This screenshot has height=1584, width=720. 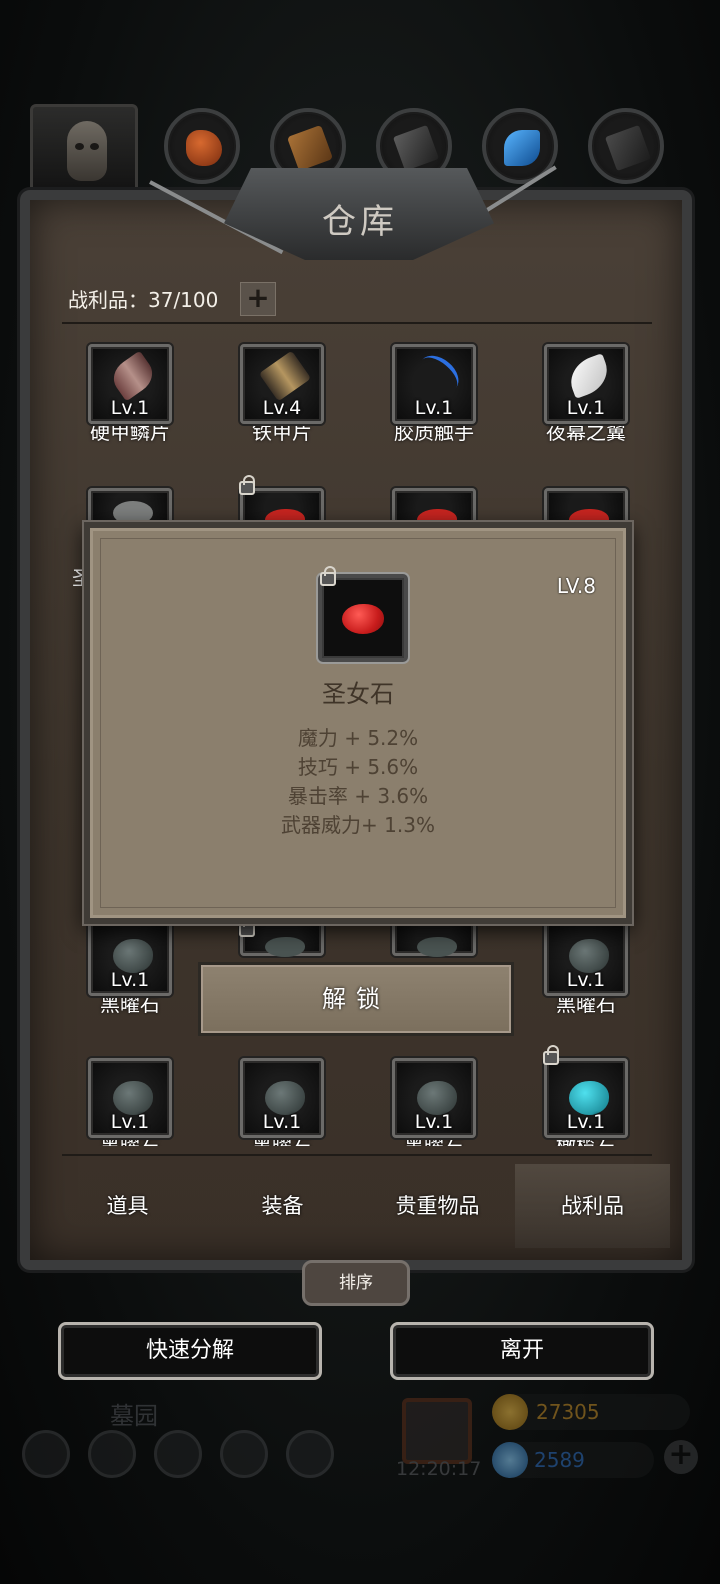 What do you see at coordinates (134, 1416) in the screenshot?
I see `area-name: 墓园` at bounding box center [134, 1416].